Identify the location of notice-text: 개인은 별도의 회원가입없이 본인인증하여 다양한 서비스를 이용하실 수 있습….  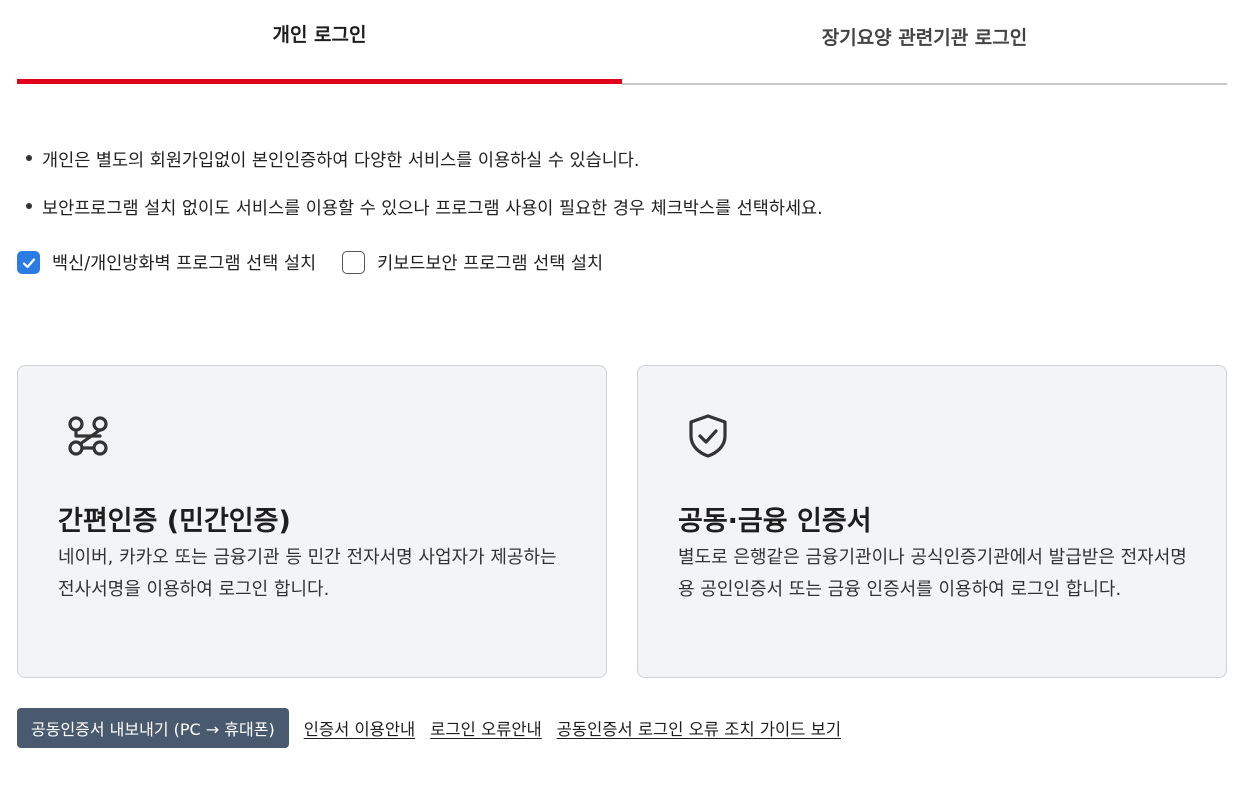
(341, 161).